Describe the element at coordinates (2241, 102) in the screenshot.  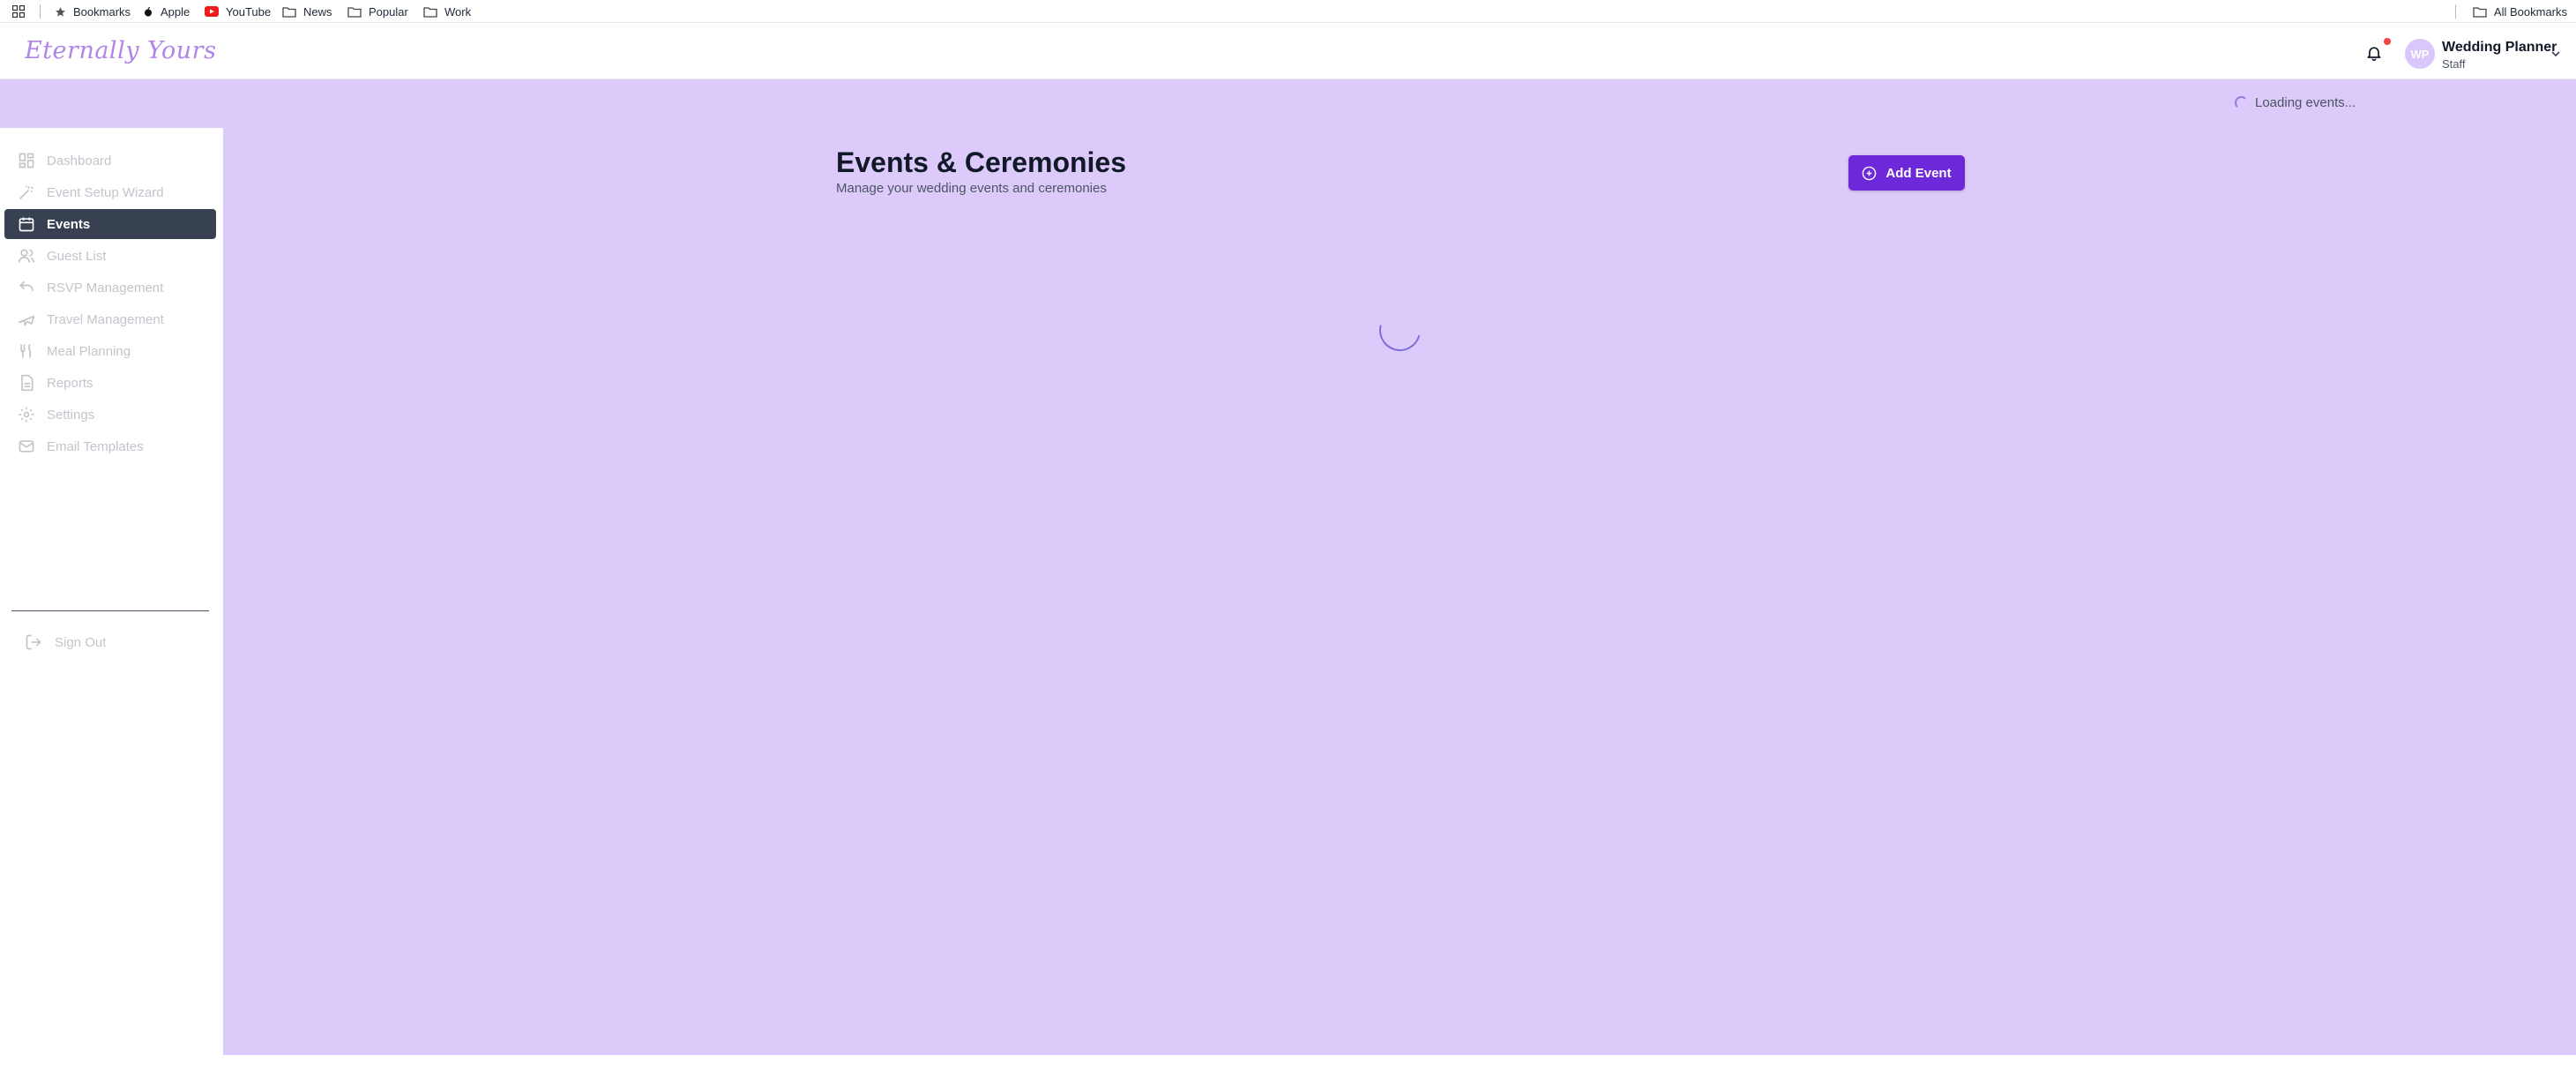
I see `loading-spinner-icon` at that location.